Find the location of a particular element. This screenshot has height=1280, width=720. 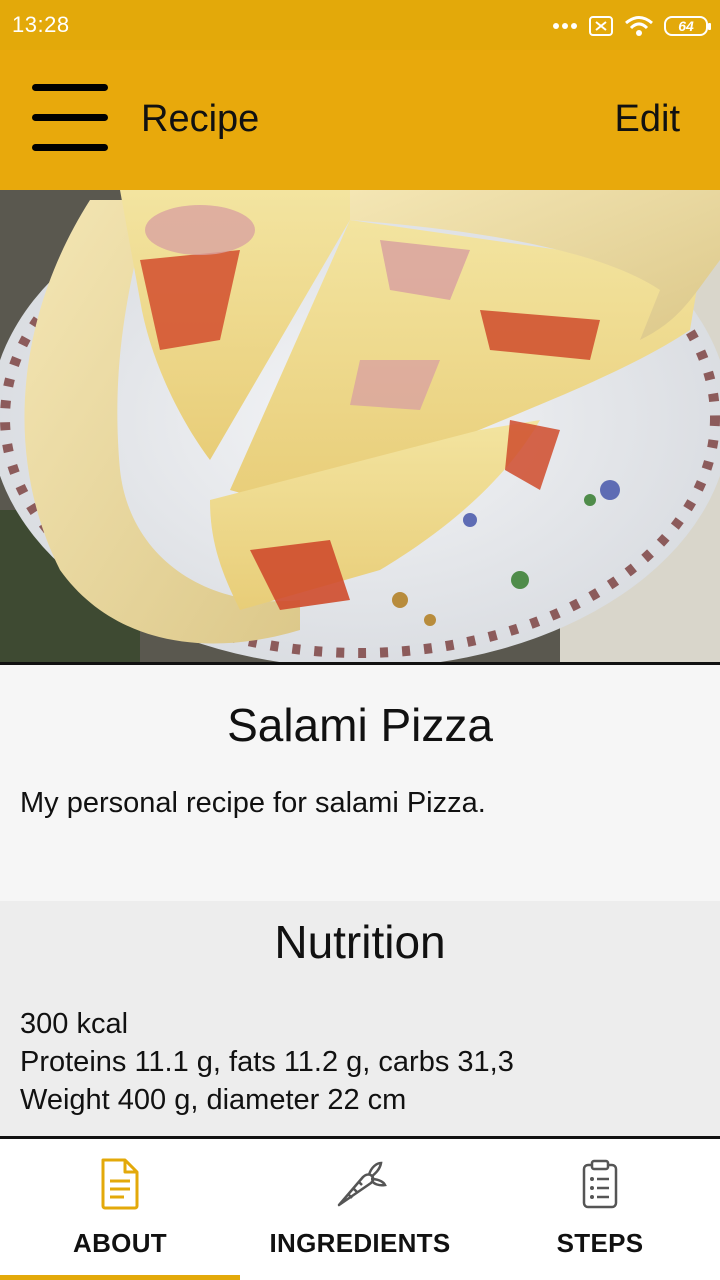

edit-button: Edit is located at coordinates (647, 119).